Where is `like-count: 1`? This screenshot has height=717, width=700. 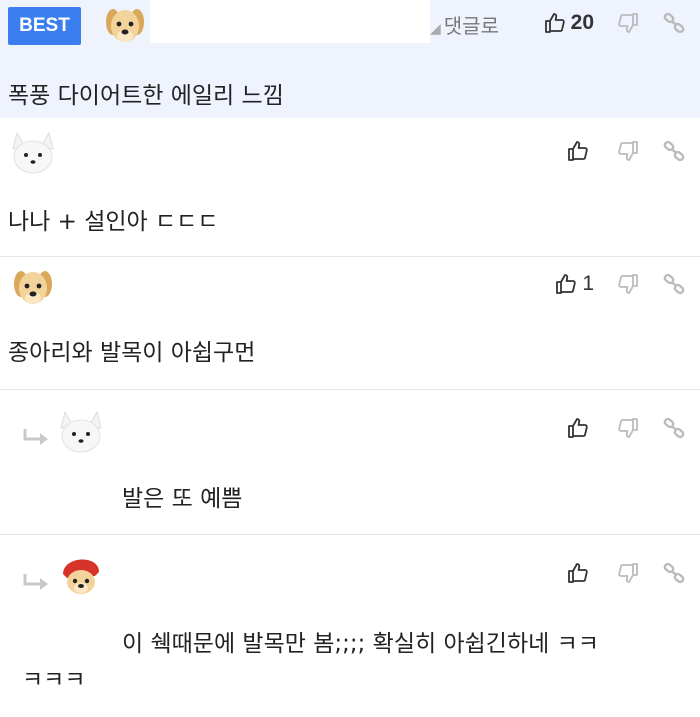 like-count: 1 is located at coordinates (588, 283).